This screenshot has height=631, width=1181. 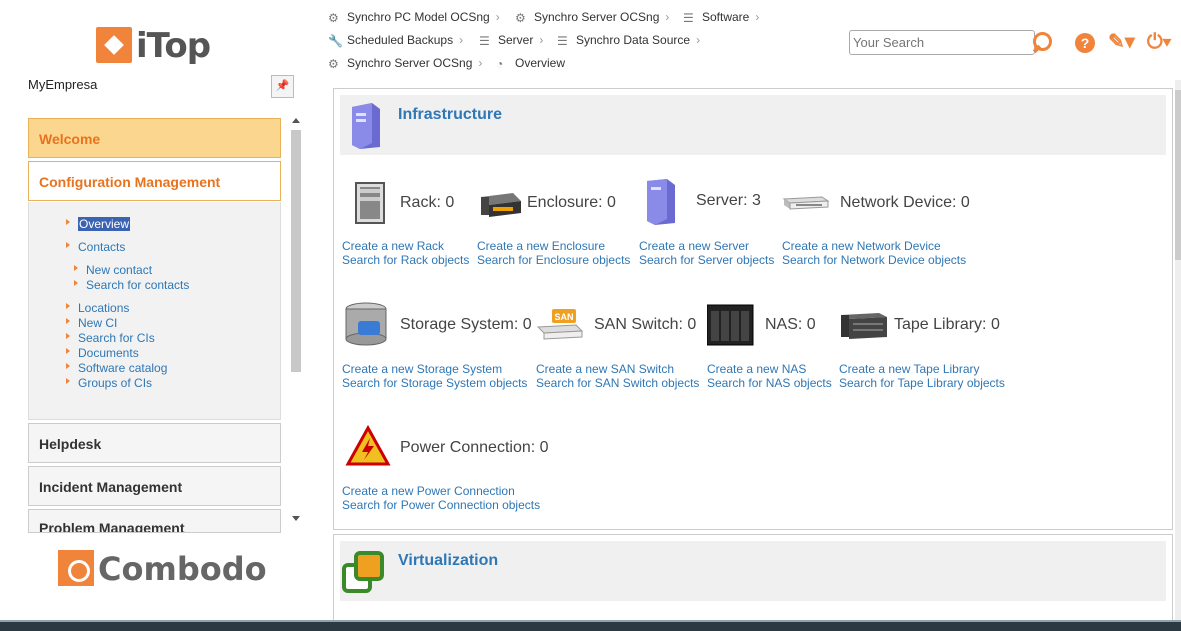 What do you see at coordinates (131, 285) in the screenshot?
I see `menu-item-search-contacts: Search for contacts` at bounding box center [131, 285].